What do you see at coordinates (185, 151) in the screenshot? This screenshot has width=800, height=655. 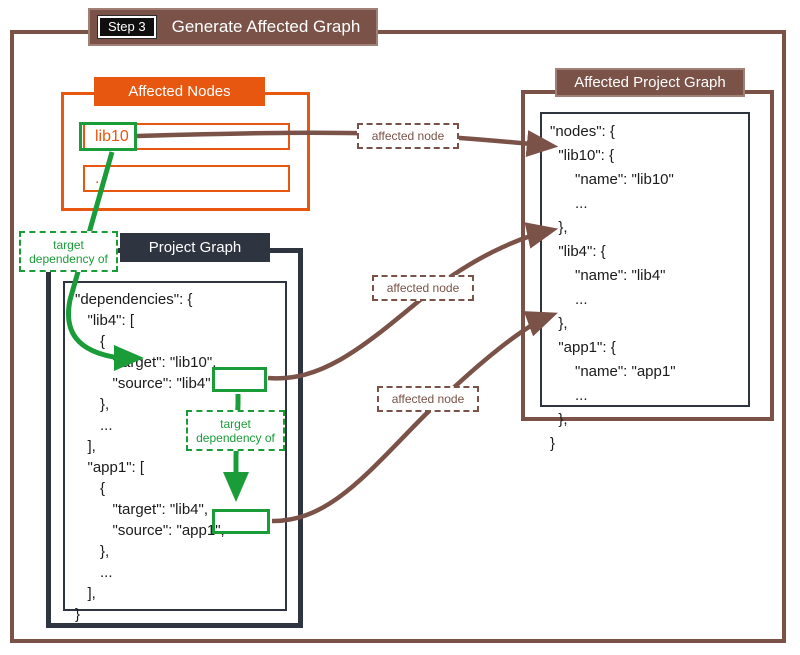 I see `affected-nodes-frame` at bounding box center [185, 151].